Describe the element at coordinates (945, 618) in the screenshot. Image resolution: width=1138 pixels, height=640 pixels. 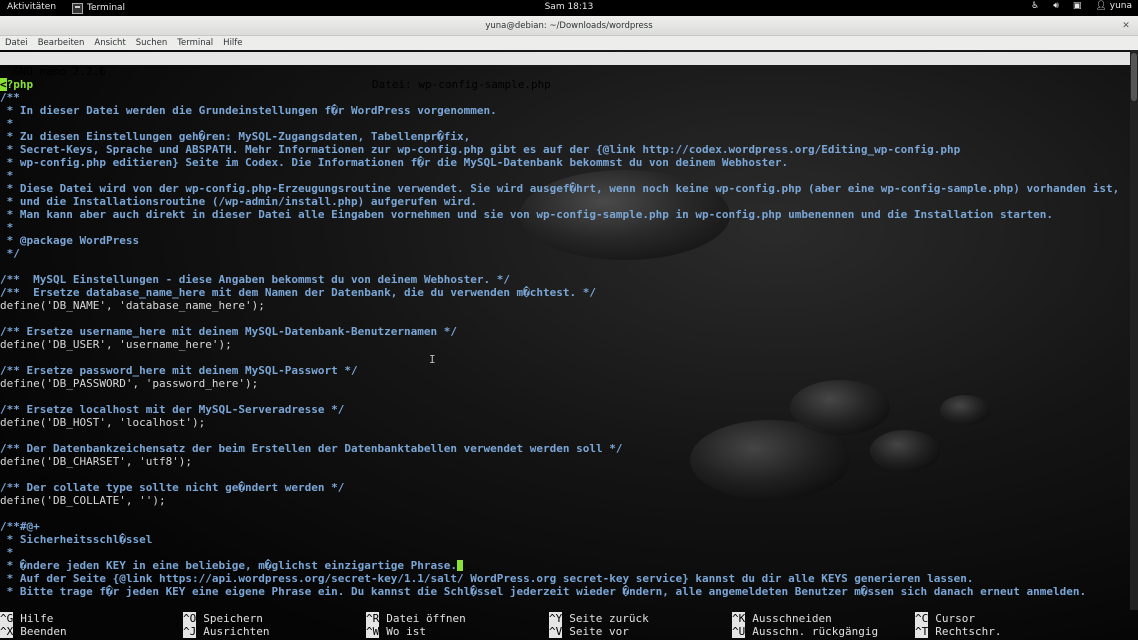
I see `shortcut-cursor: ^C Cursor` at that location.